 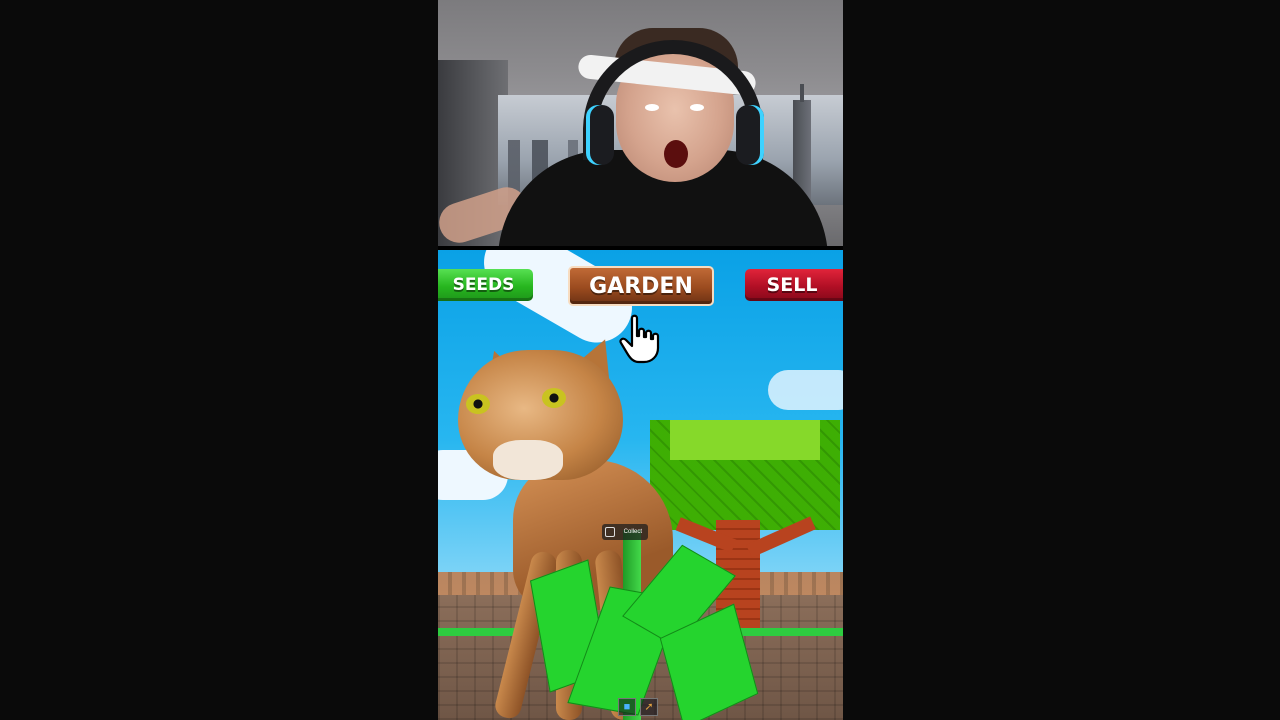 I want to click on hotbar: ■ ➚, so click(x=641, y=708).